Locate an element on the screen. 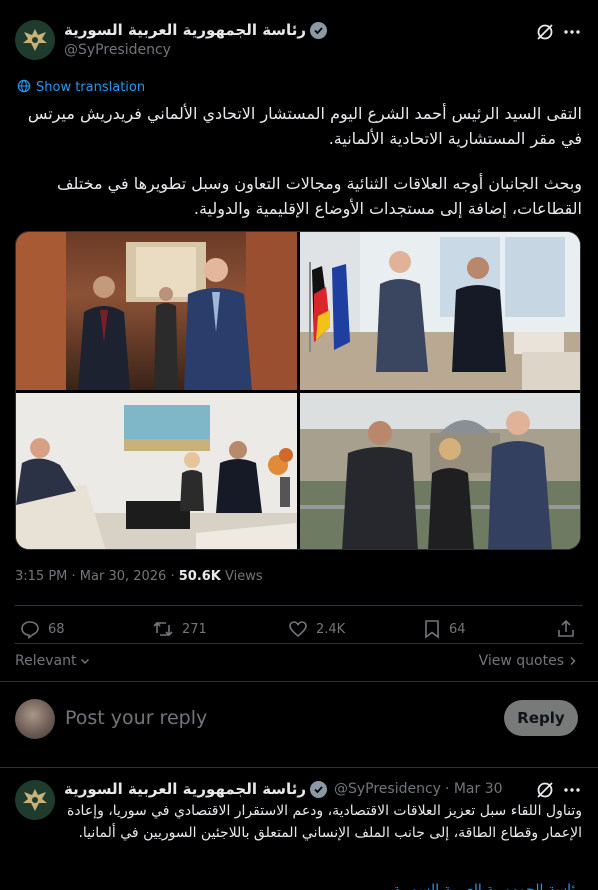 The height and width of the screenshot is (890, 598). photo-reichstag-illustration is located at coordinates (440, 471).